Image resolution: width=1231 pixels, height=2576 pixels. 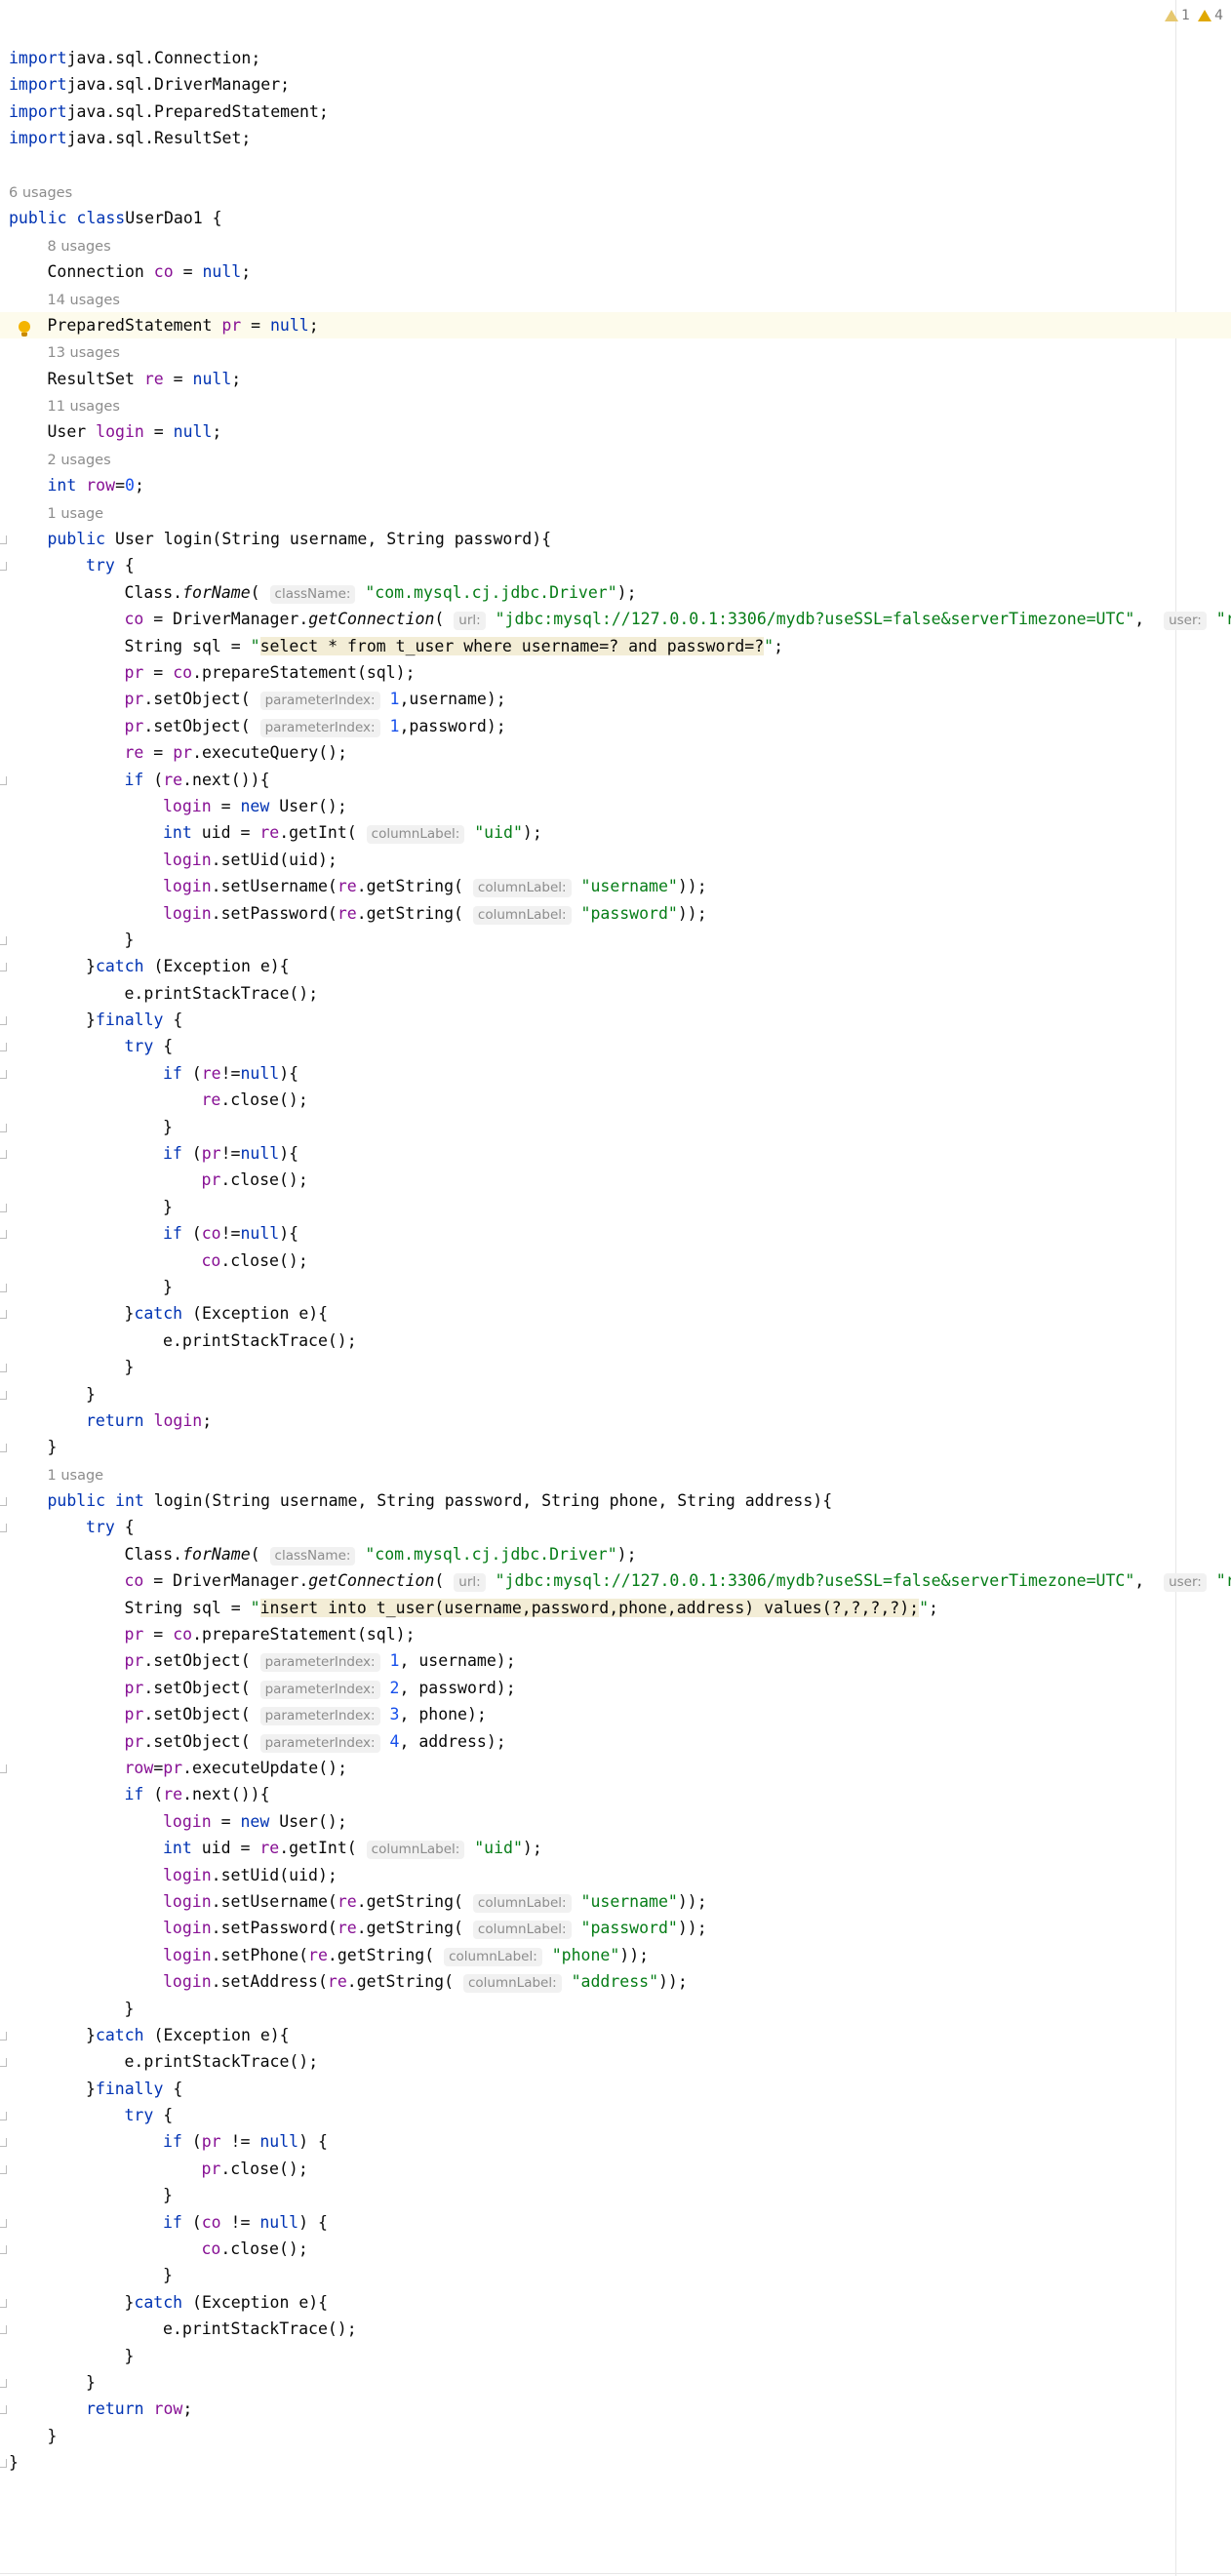 What do you see at coordinates (615, 1100) in the screenshot?
I see `code-line: re.close();` at bounding box center [615, 1100].